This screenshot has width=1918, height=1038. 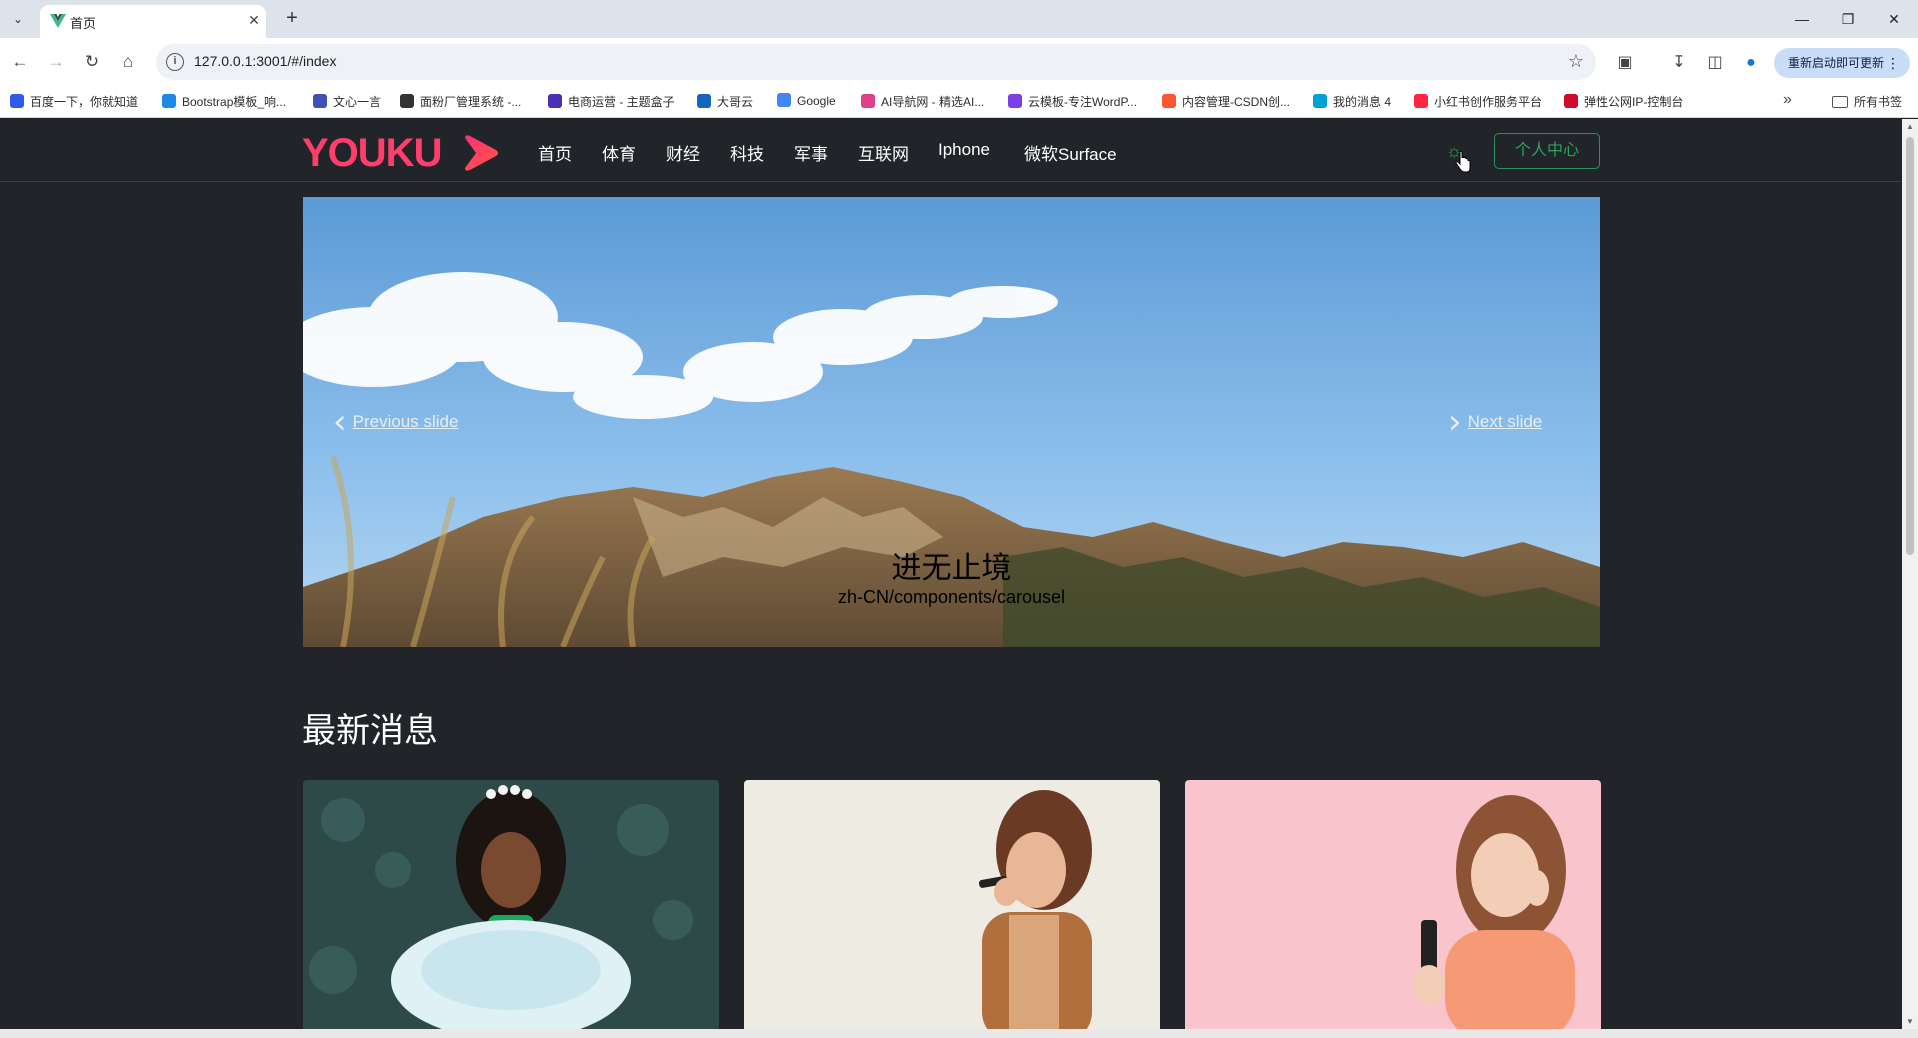 I want to click on nav-link: 科技, so click(x=747, y=152).